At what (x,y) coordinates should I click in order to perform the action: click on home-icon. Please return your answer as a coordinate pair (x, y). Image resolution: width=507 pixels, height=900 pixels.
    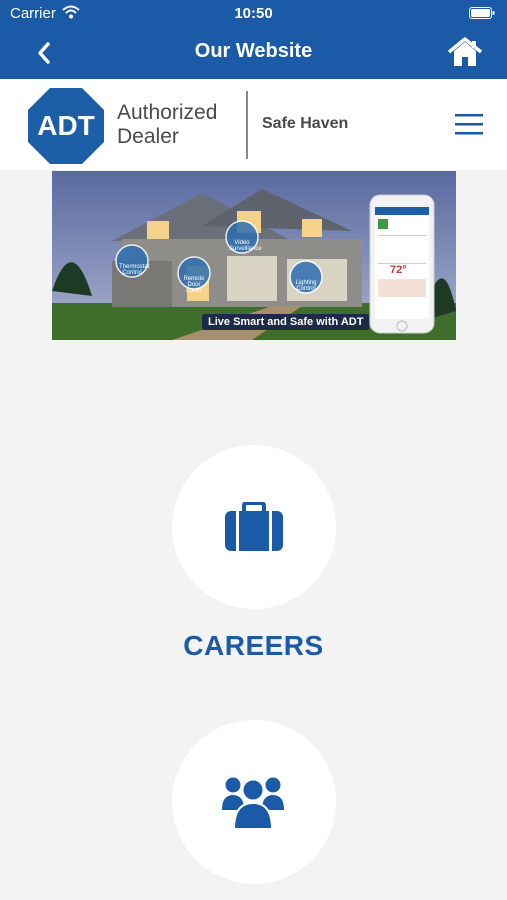
    Looking at the image, I should click on (465, 51).